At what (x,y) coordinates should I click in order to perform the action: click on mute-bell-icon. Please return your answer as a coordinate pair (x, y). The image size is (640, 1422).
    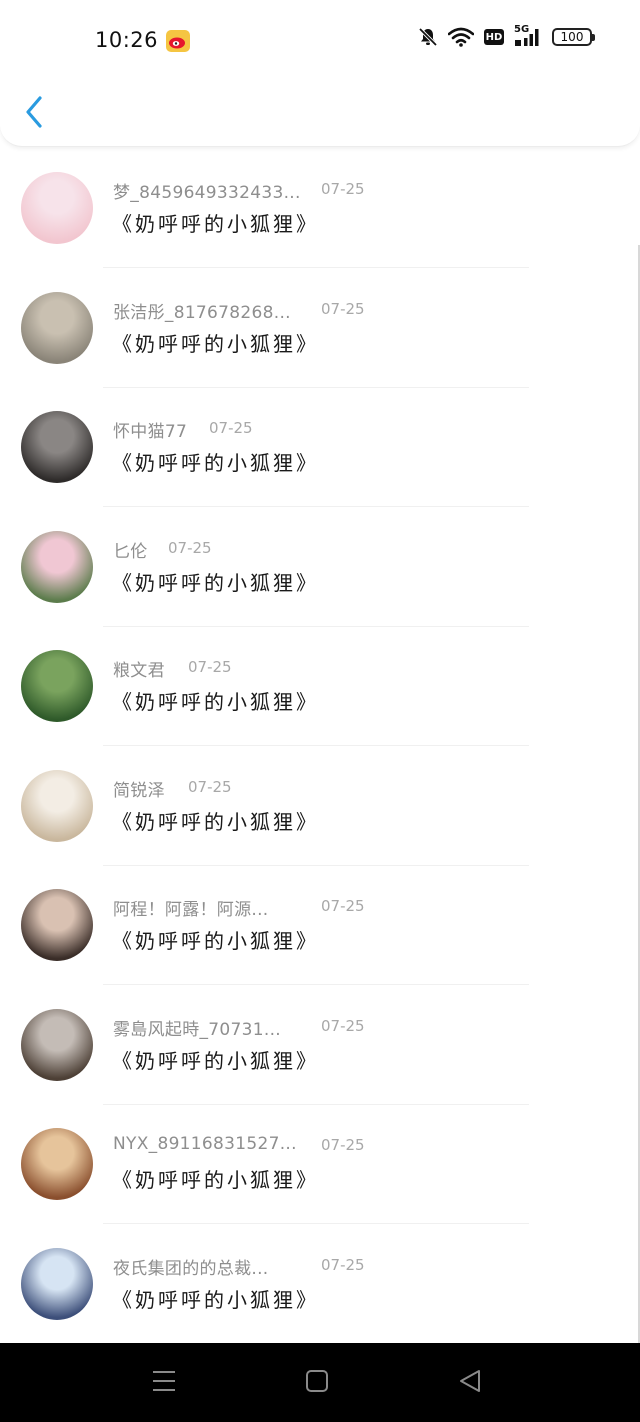
    Looking at the image, I should click on (428, 37).